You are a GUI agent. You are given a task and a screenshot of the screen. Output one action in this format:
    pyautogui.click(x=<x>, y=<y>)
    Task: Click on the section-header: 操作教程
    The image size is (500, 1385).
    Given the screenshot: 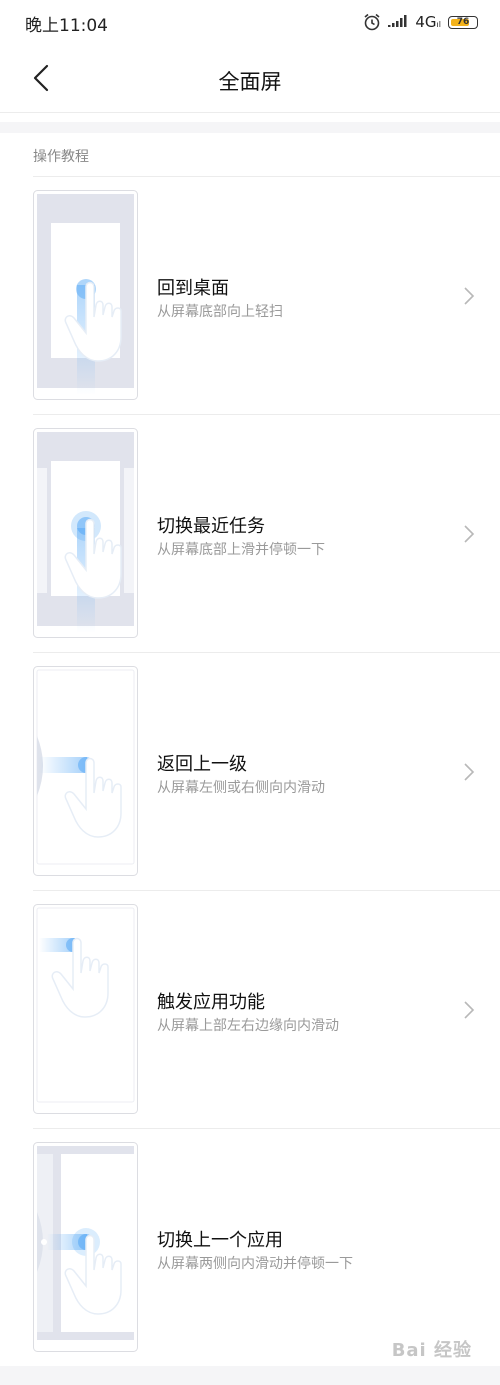 What is the action you would take?
    pyautogui.click(x=61, y=157)
    